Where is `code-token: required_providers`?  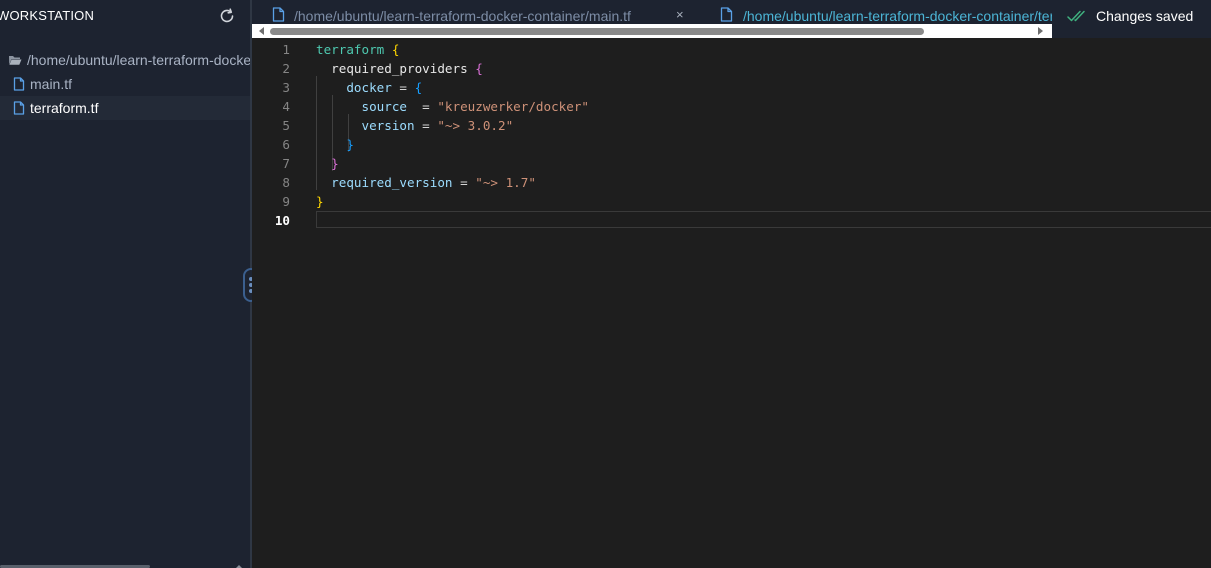 code-token: required_providers is located at coordinates (399, 68).